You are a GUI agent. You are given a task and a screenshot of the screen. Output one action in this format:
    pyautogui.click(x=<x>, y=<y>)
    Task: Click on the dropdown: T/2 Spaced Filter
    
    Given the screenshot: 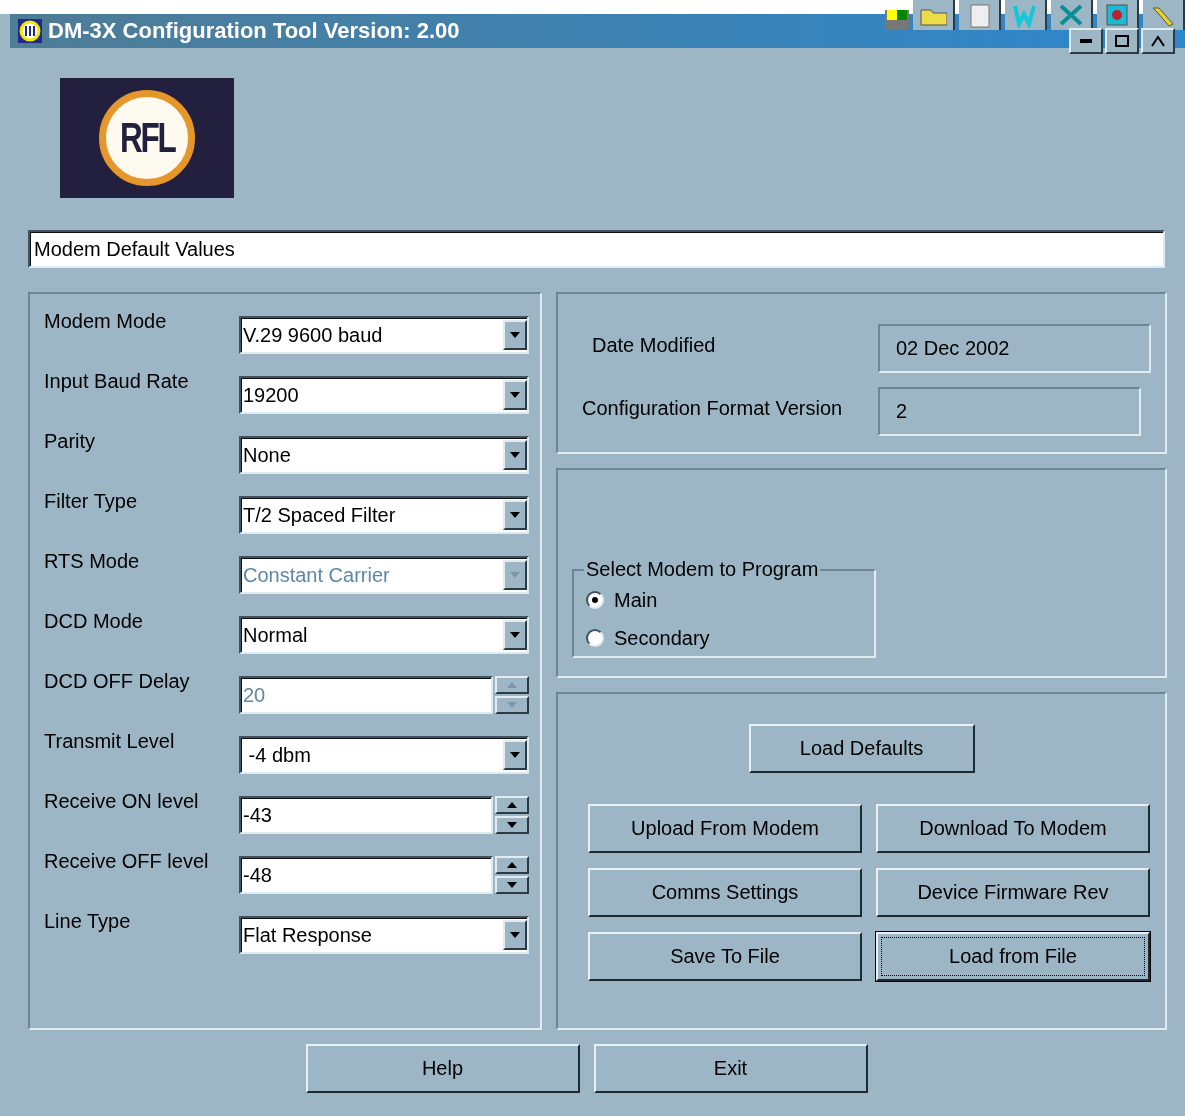 What is the action you would take?
    pyautogui.click(x=384, y=515)
    